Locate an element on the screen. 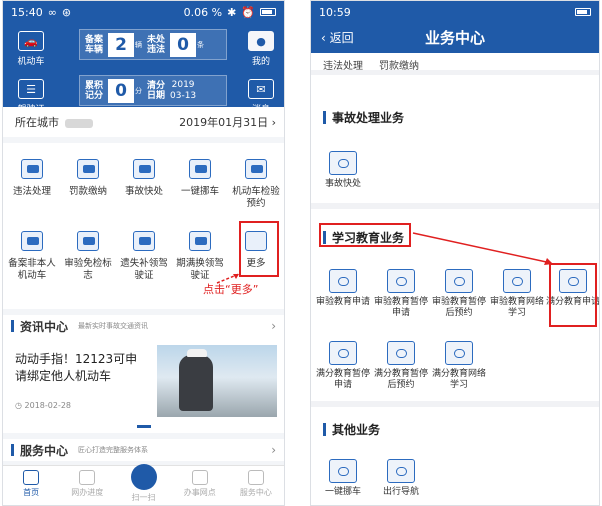  business-item-label: 出行导航 is located at coordinates (400, 492).